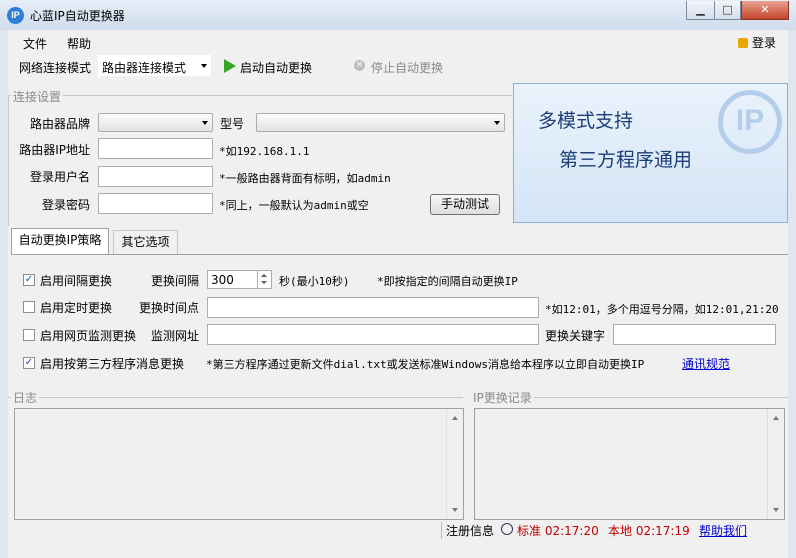 Image resolution: width=796 pixels, height=558 pixels. What do you see at coordinates (88, 336) in the screenshot?
I see `webpage-label: 启用网页监测更换` at bounding box center [88, 336].